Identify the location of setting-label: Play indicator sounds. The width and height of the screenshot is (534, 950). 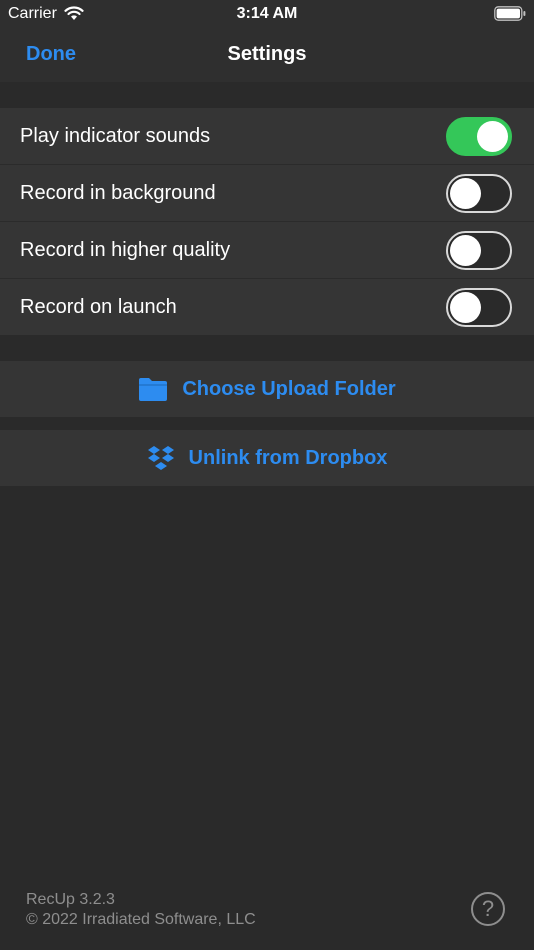
(115, 136).